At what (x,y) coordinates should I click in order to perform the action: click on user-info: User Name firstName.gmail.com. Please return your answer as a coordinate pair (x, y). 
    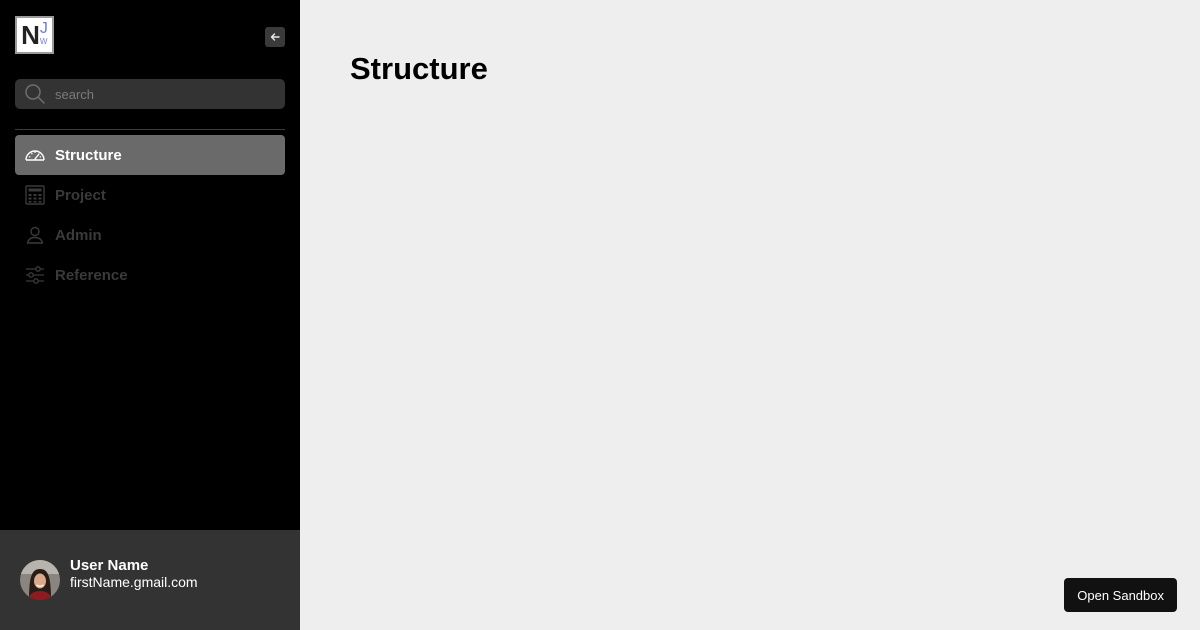
    Looking at the image, I should click on (134, 574).